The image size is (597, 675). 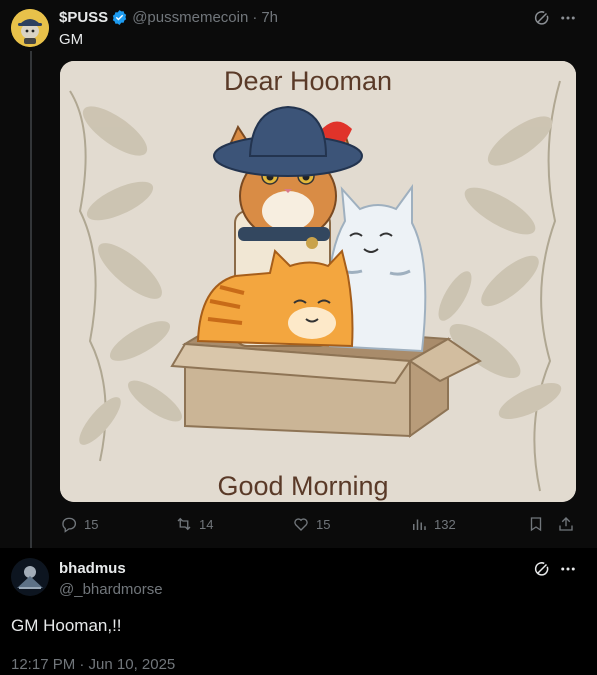 I want to click on bookmark-icon, so click(x=536, y=524).